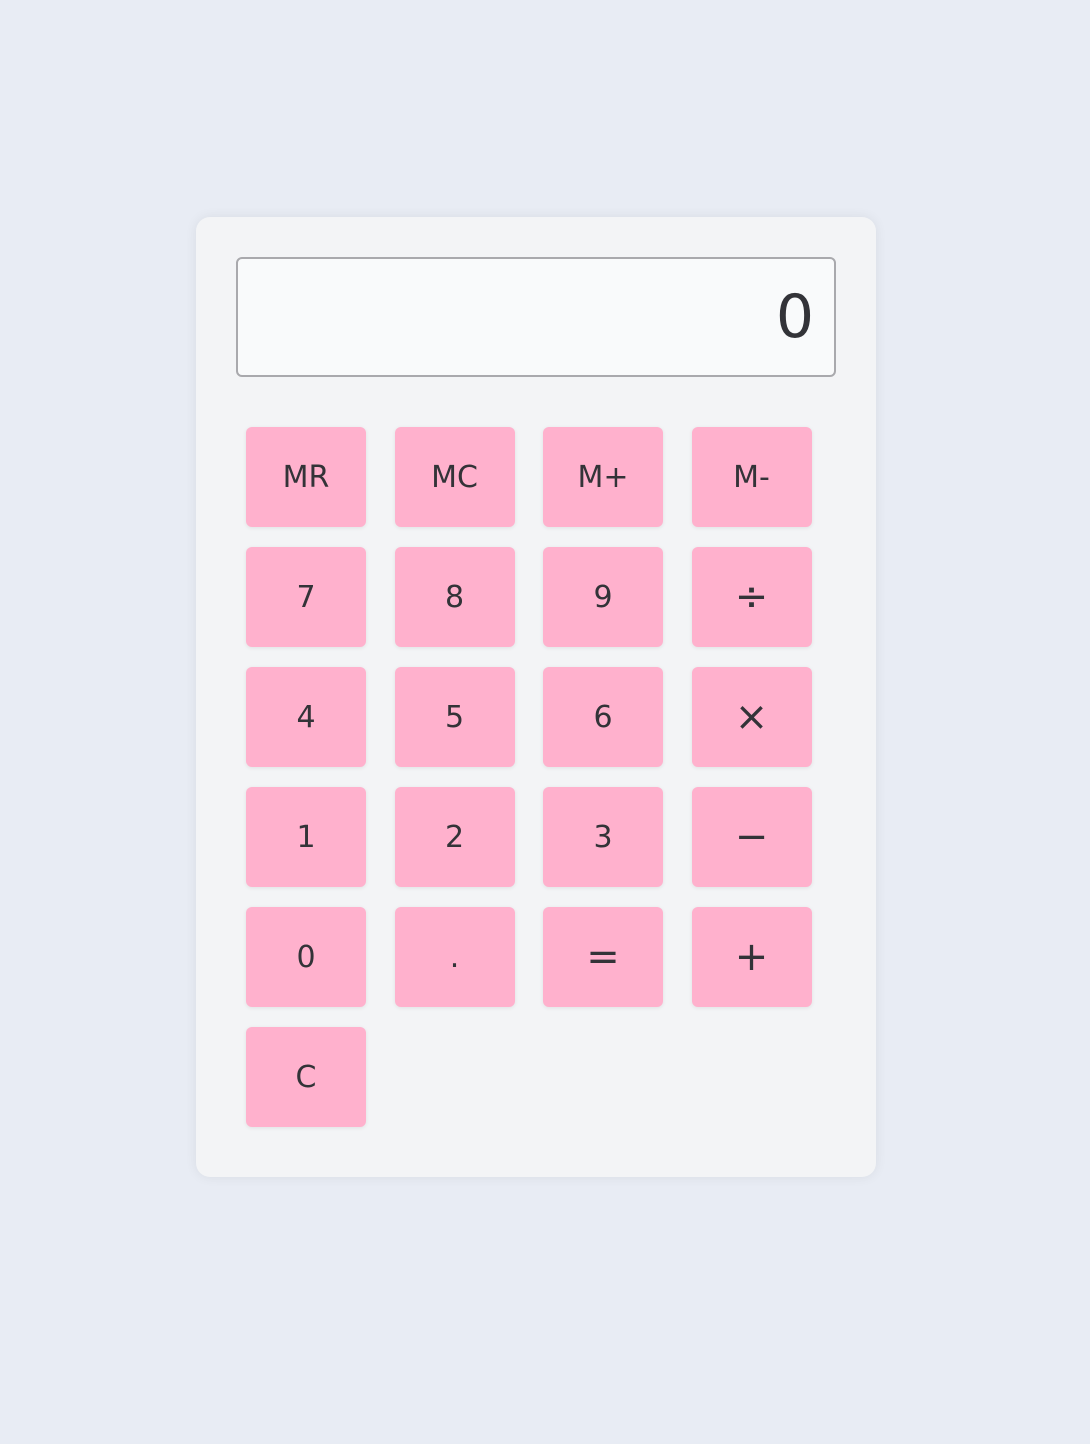  Describe the element at coordinates (306, 597) in the screenshot. I see `digit-7-button: 7` at that location.